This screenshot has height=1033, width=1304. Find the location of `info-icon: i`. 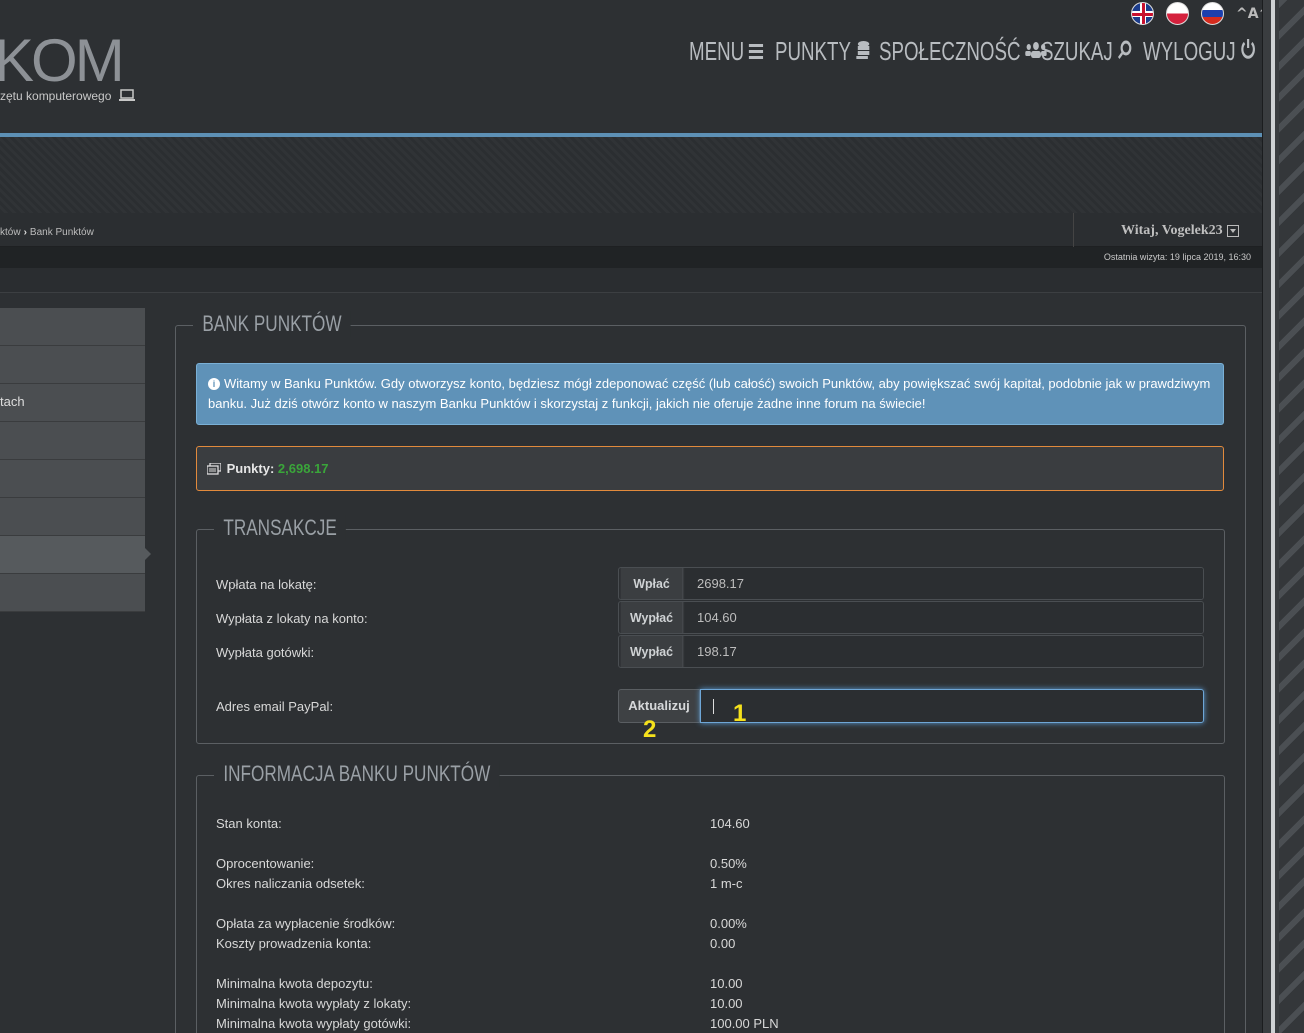

info-icon: i is located at coordinates (214, 384).